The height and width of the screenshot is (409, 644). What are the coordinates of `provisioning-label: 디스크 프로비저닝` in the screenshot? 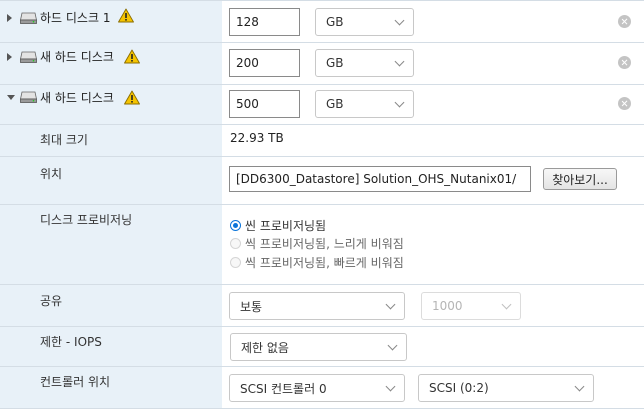 It's located at (86, 220).